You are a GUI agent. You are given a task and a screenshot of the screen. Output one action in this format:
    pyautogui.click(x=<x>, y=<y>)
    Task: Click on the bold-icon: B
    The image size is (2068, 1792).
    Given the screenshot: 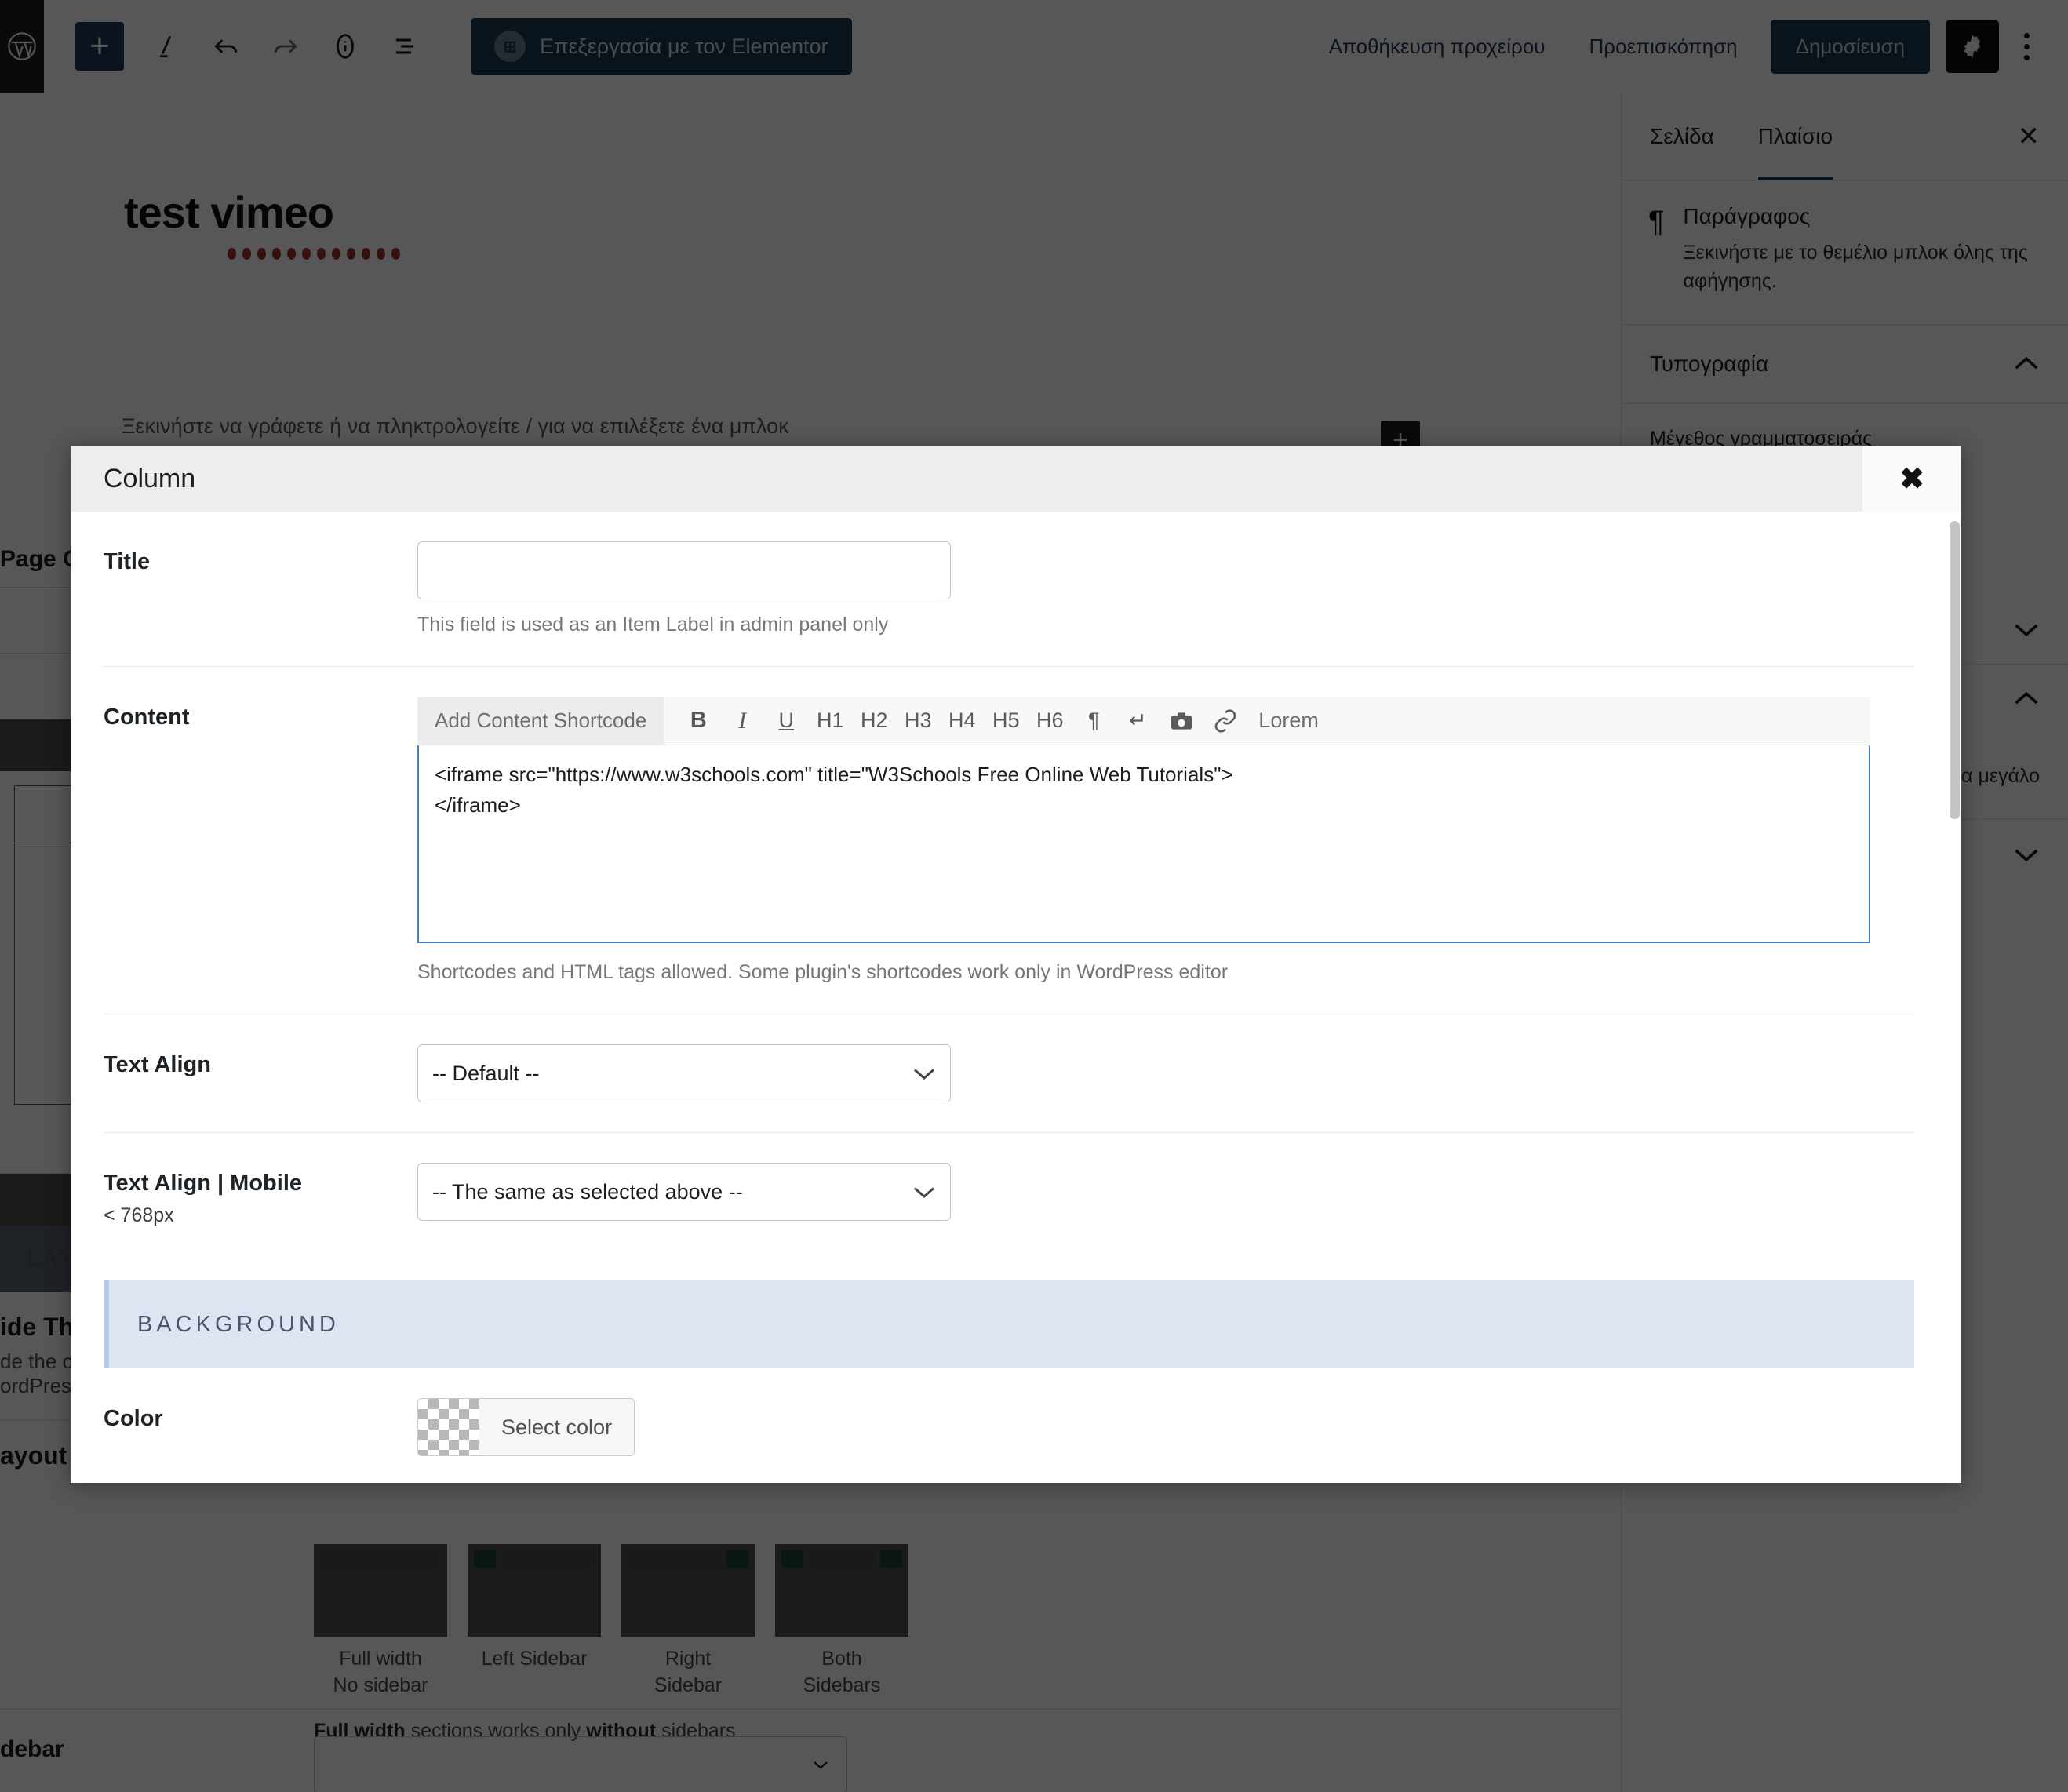 What is the action you would take?
    pyautogui.click(x=698, y=721)
    